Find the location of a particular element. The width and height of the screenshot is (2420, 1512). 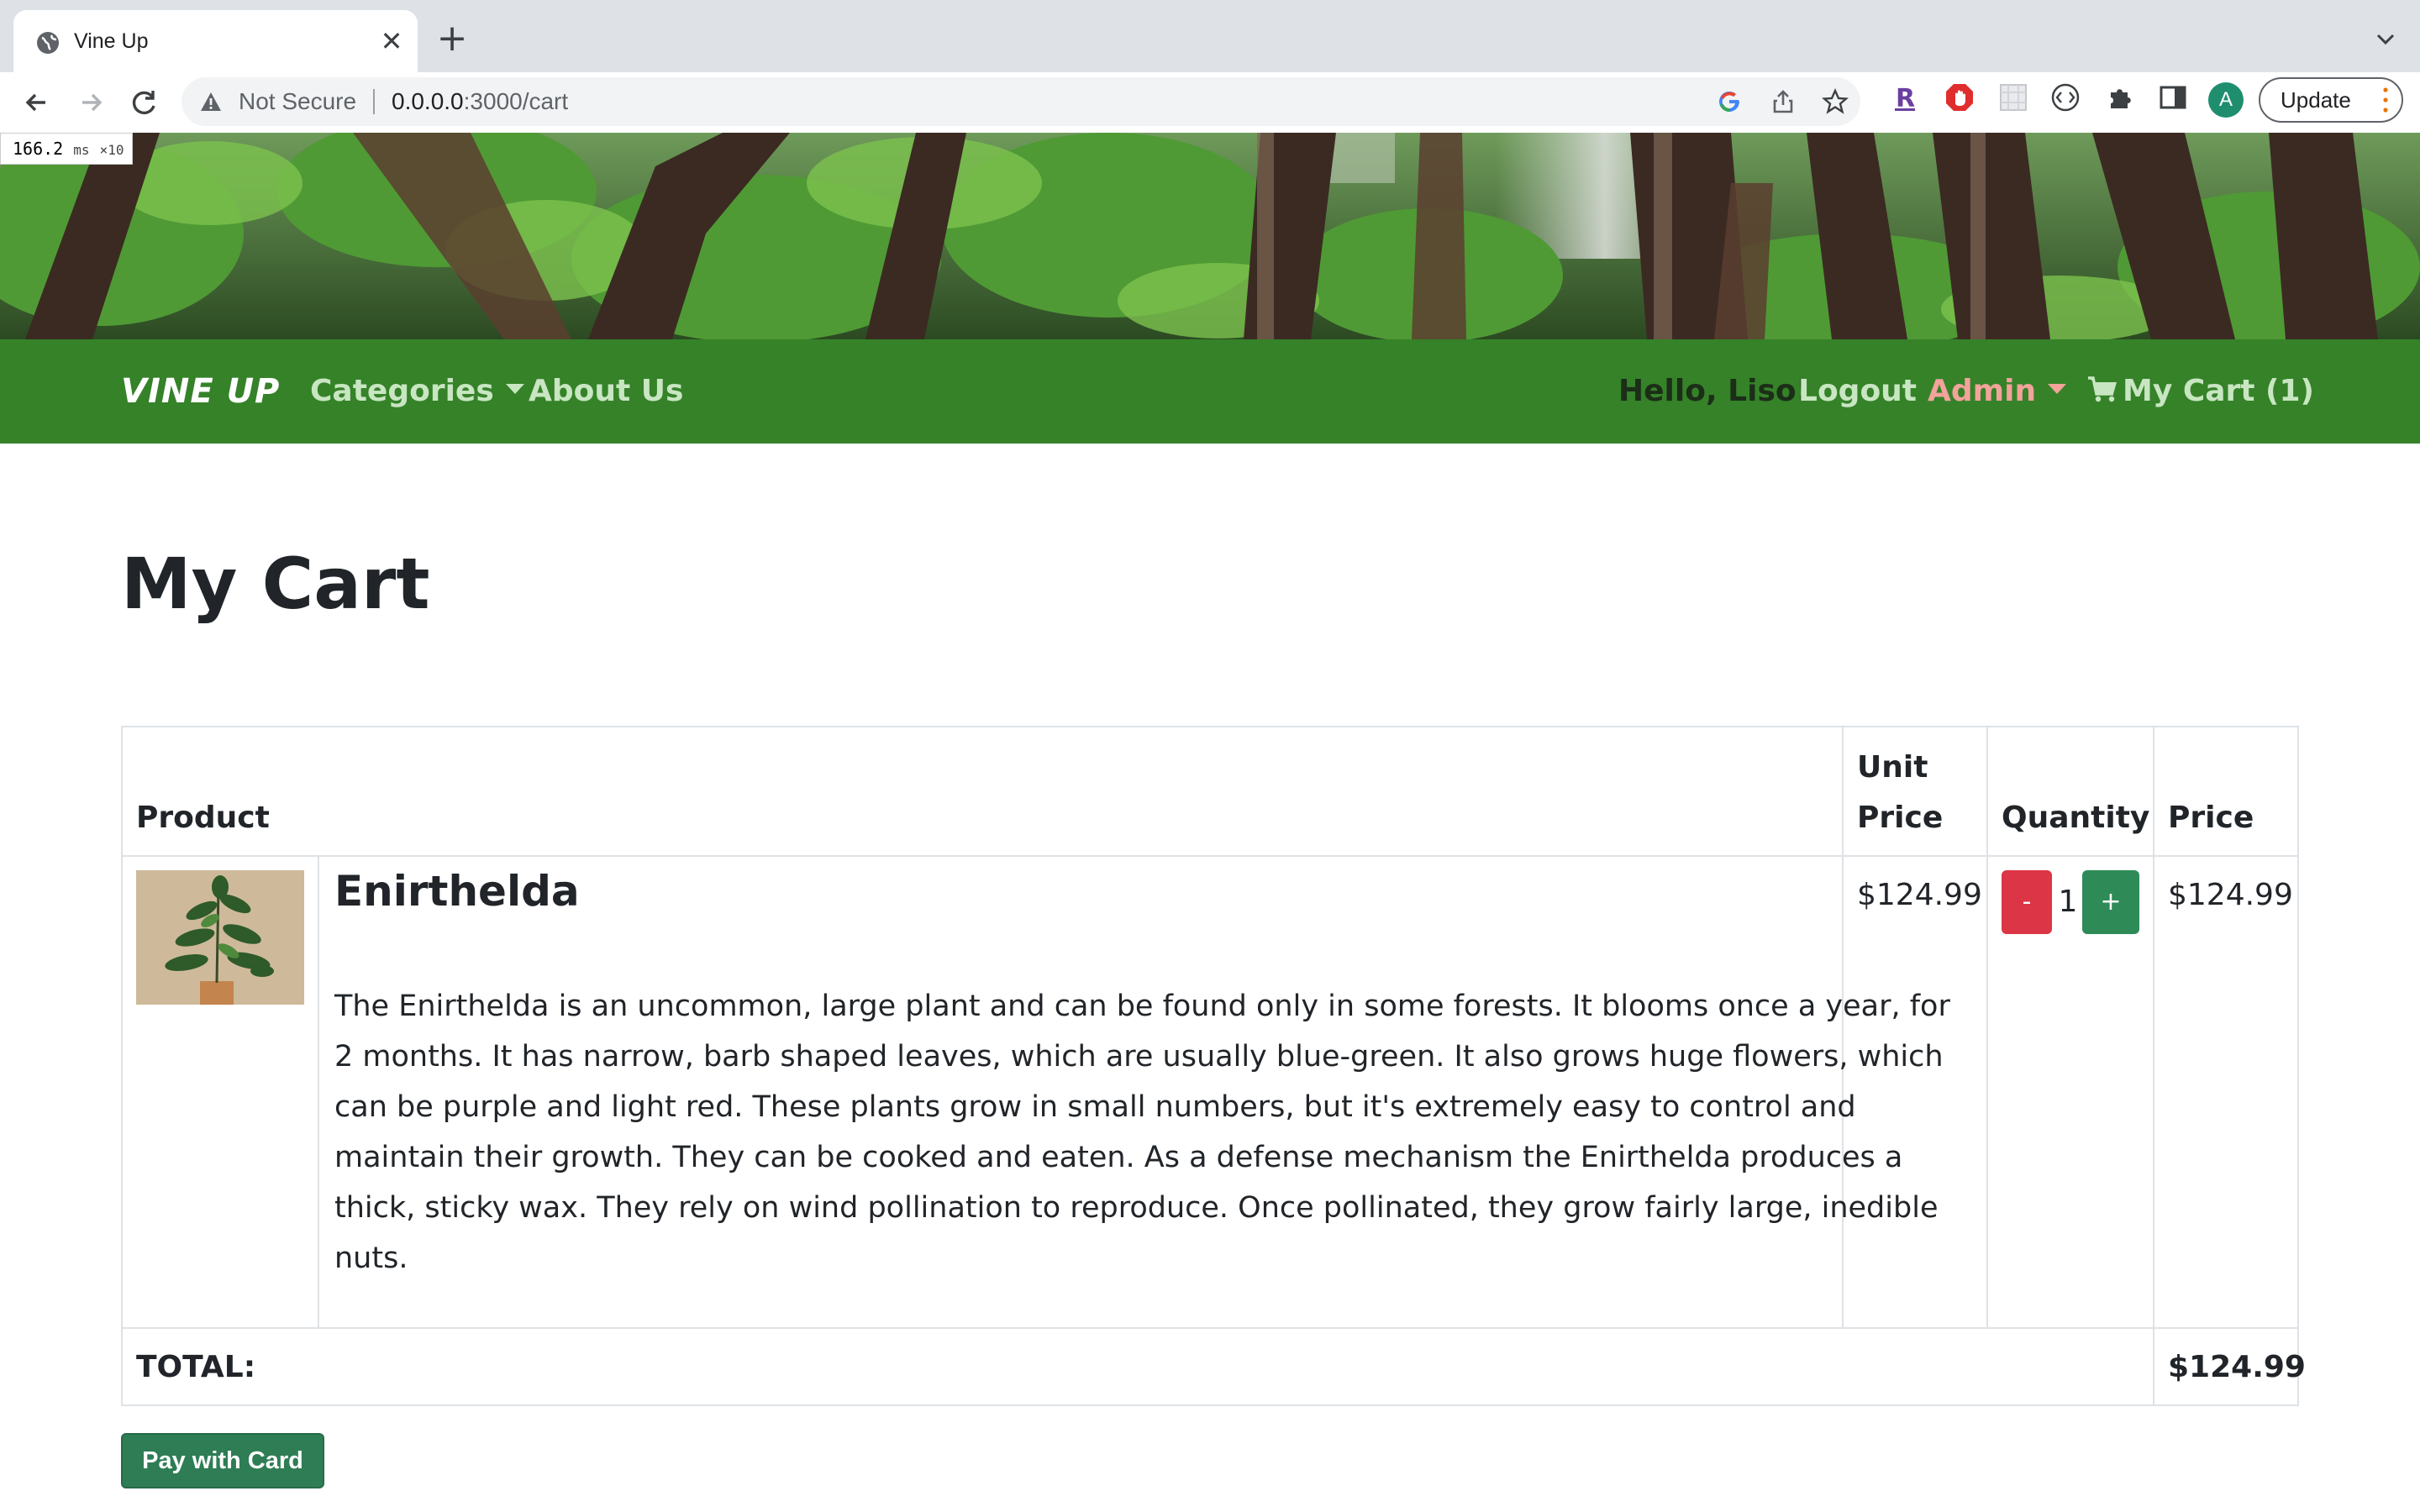

about-us-link: About Us is located at coordinates (606, 391).